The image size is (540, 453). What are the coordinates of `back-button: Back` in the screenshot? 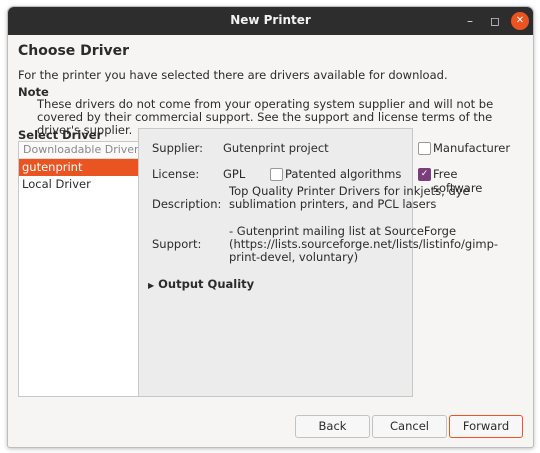 It's located at (332, 426).